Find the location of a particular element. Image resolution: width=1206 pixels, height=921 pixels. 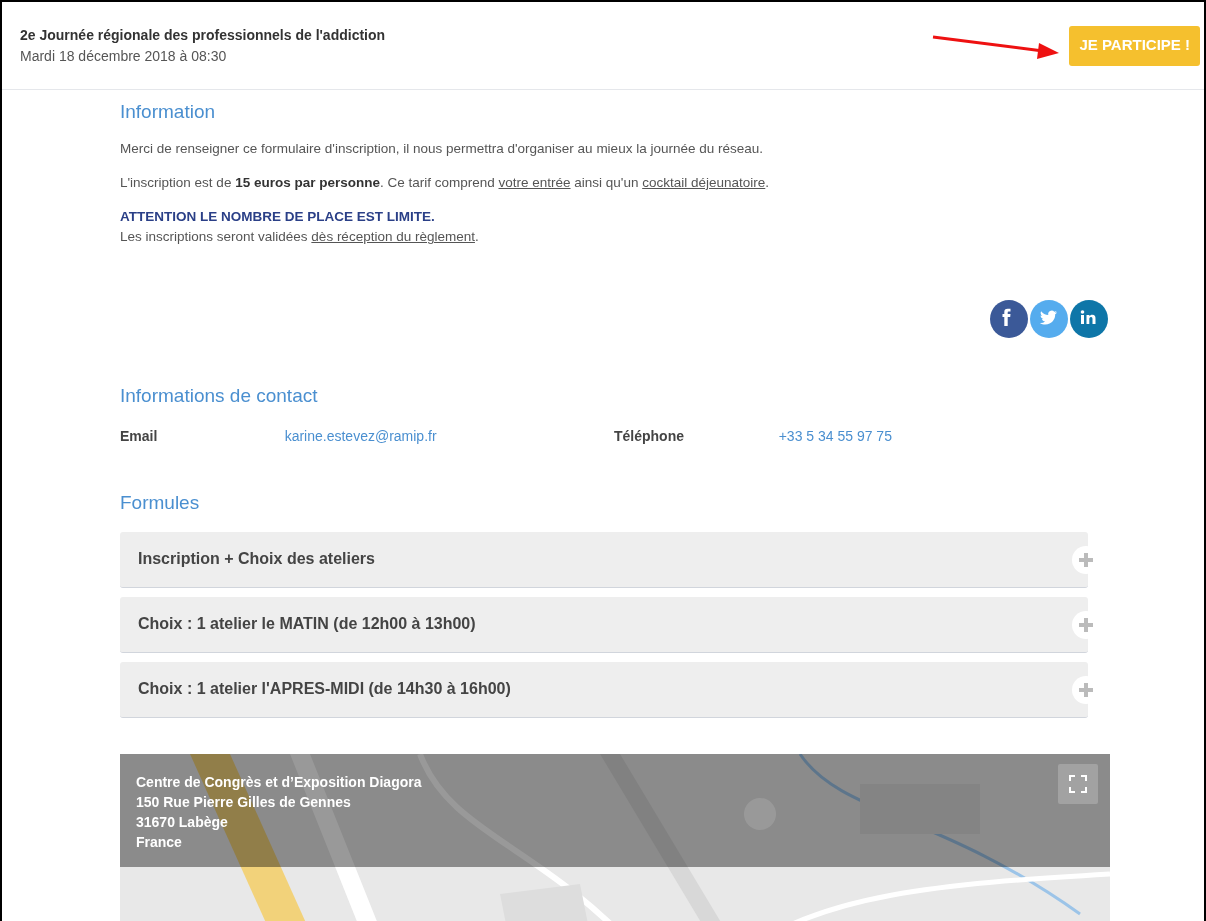

facebook-icon is located at coordinates (1009, 318).